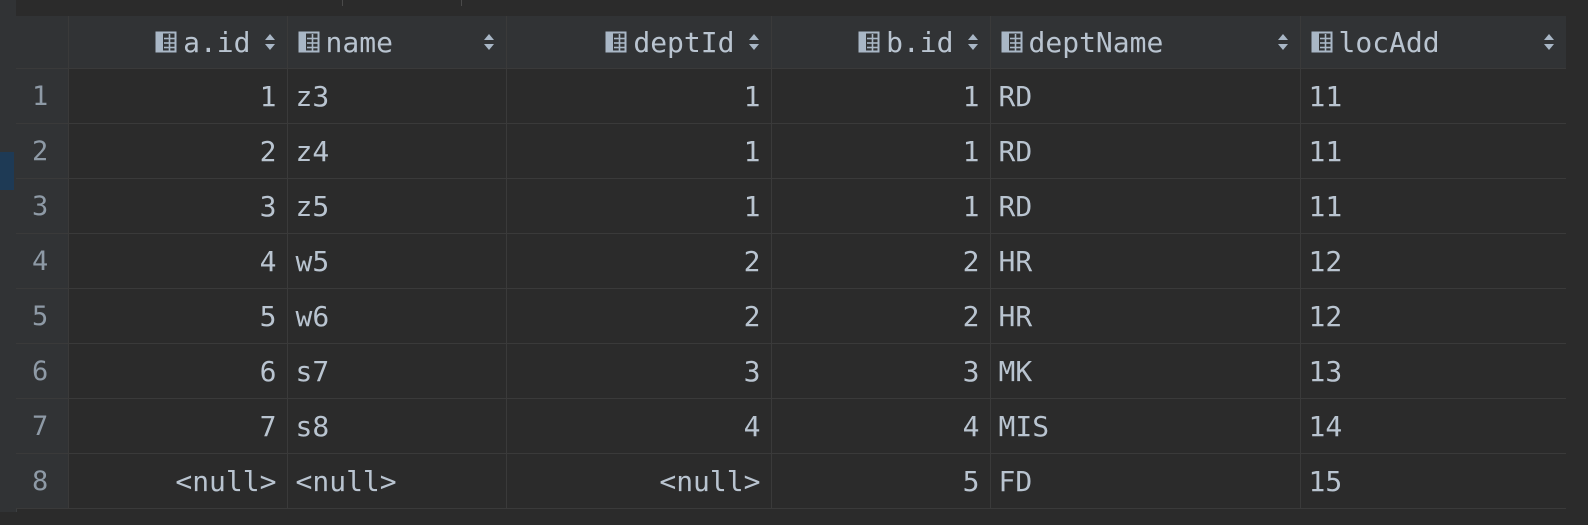 Image resolution: width=1588 pixels, height=525 pixels. I want to click on table-cell-name: z4, so click(397, 151).